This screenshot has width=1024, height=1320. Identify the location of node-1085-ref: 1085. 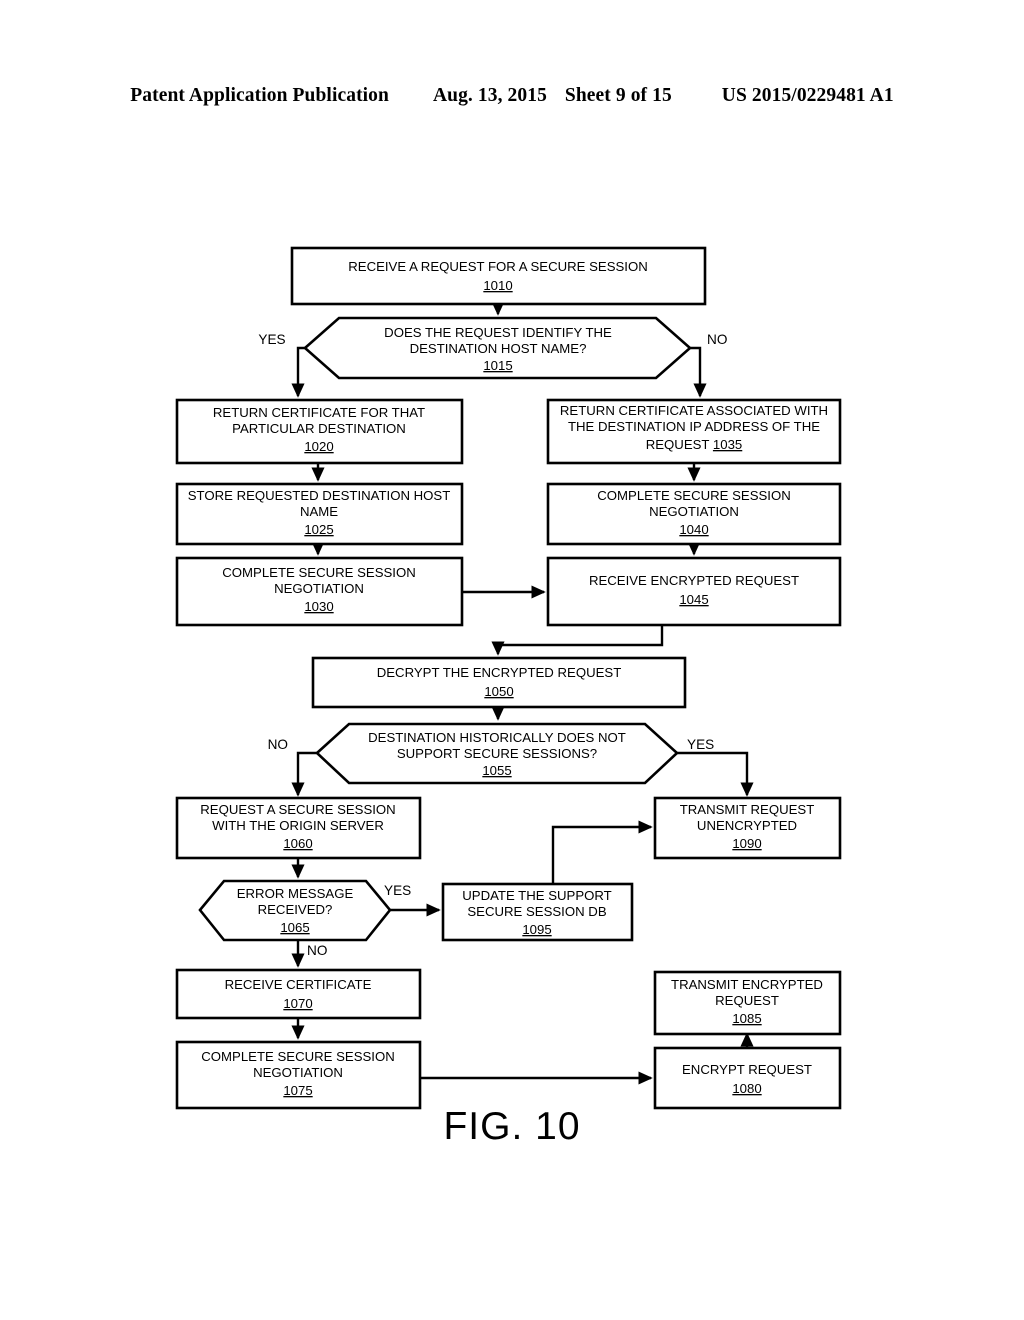
(746, 1018).